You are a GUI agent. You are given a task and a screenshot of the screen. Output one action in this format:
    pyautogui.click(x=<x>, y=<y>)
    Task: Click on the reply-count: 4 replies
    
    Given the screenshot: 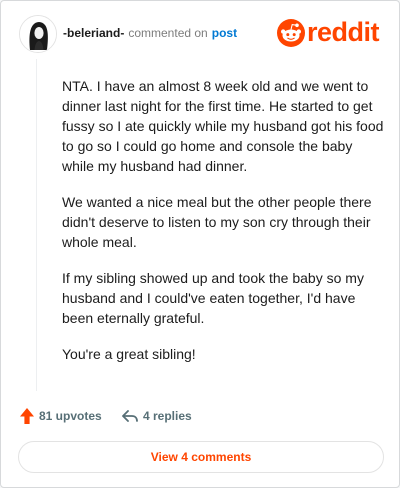 What is the action you would take?
    pyautogui.click(x=167, y=416)
    